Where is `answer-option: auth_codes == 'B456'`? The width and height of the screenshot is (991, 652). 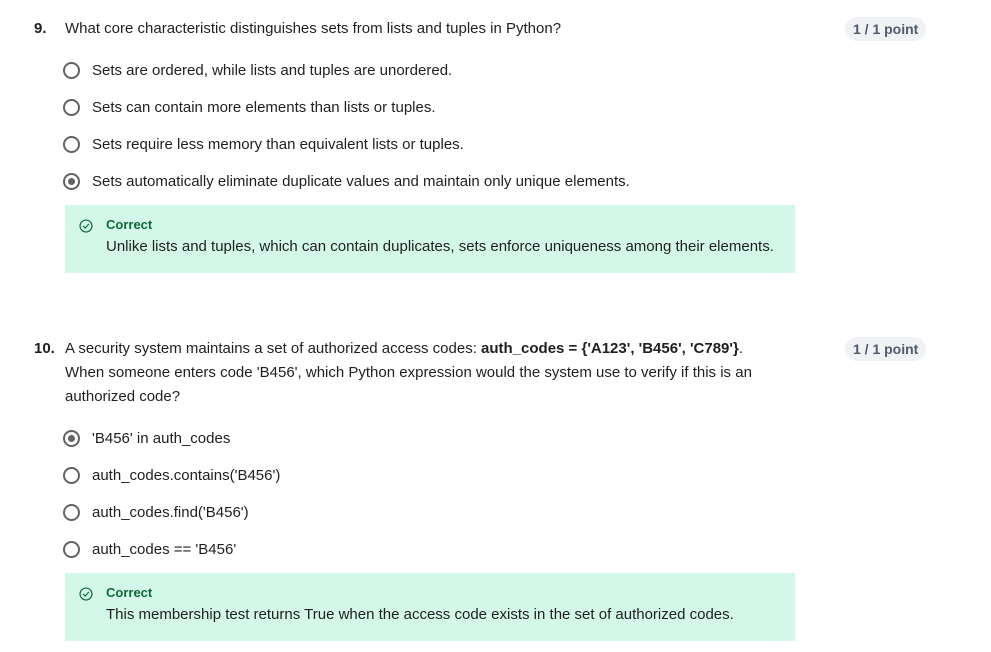 answer-option: auth_codes == 'B456' is located at coordinates (149, 549).